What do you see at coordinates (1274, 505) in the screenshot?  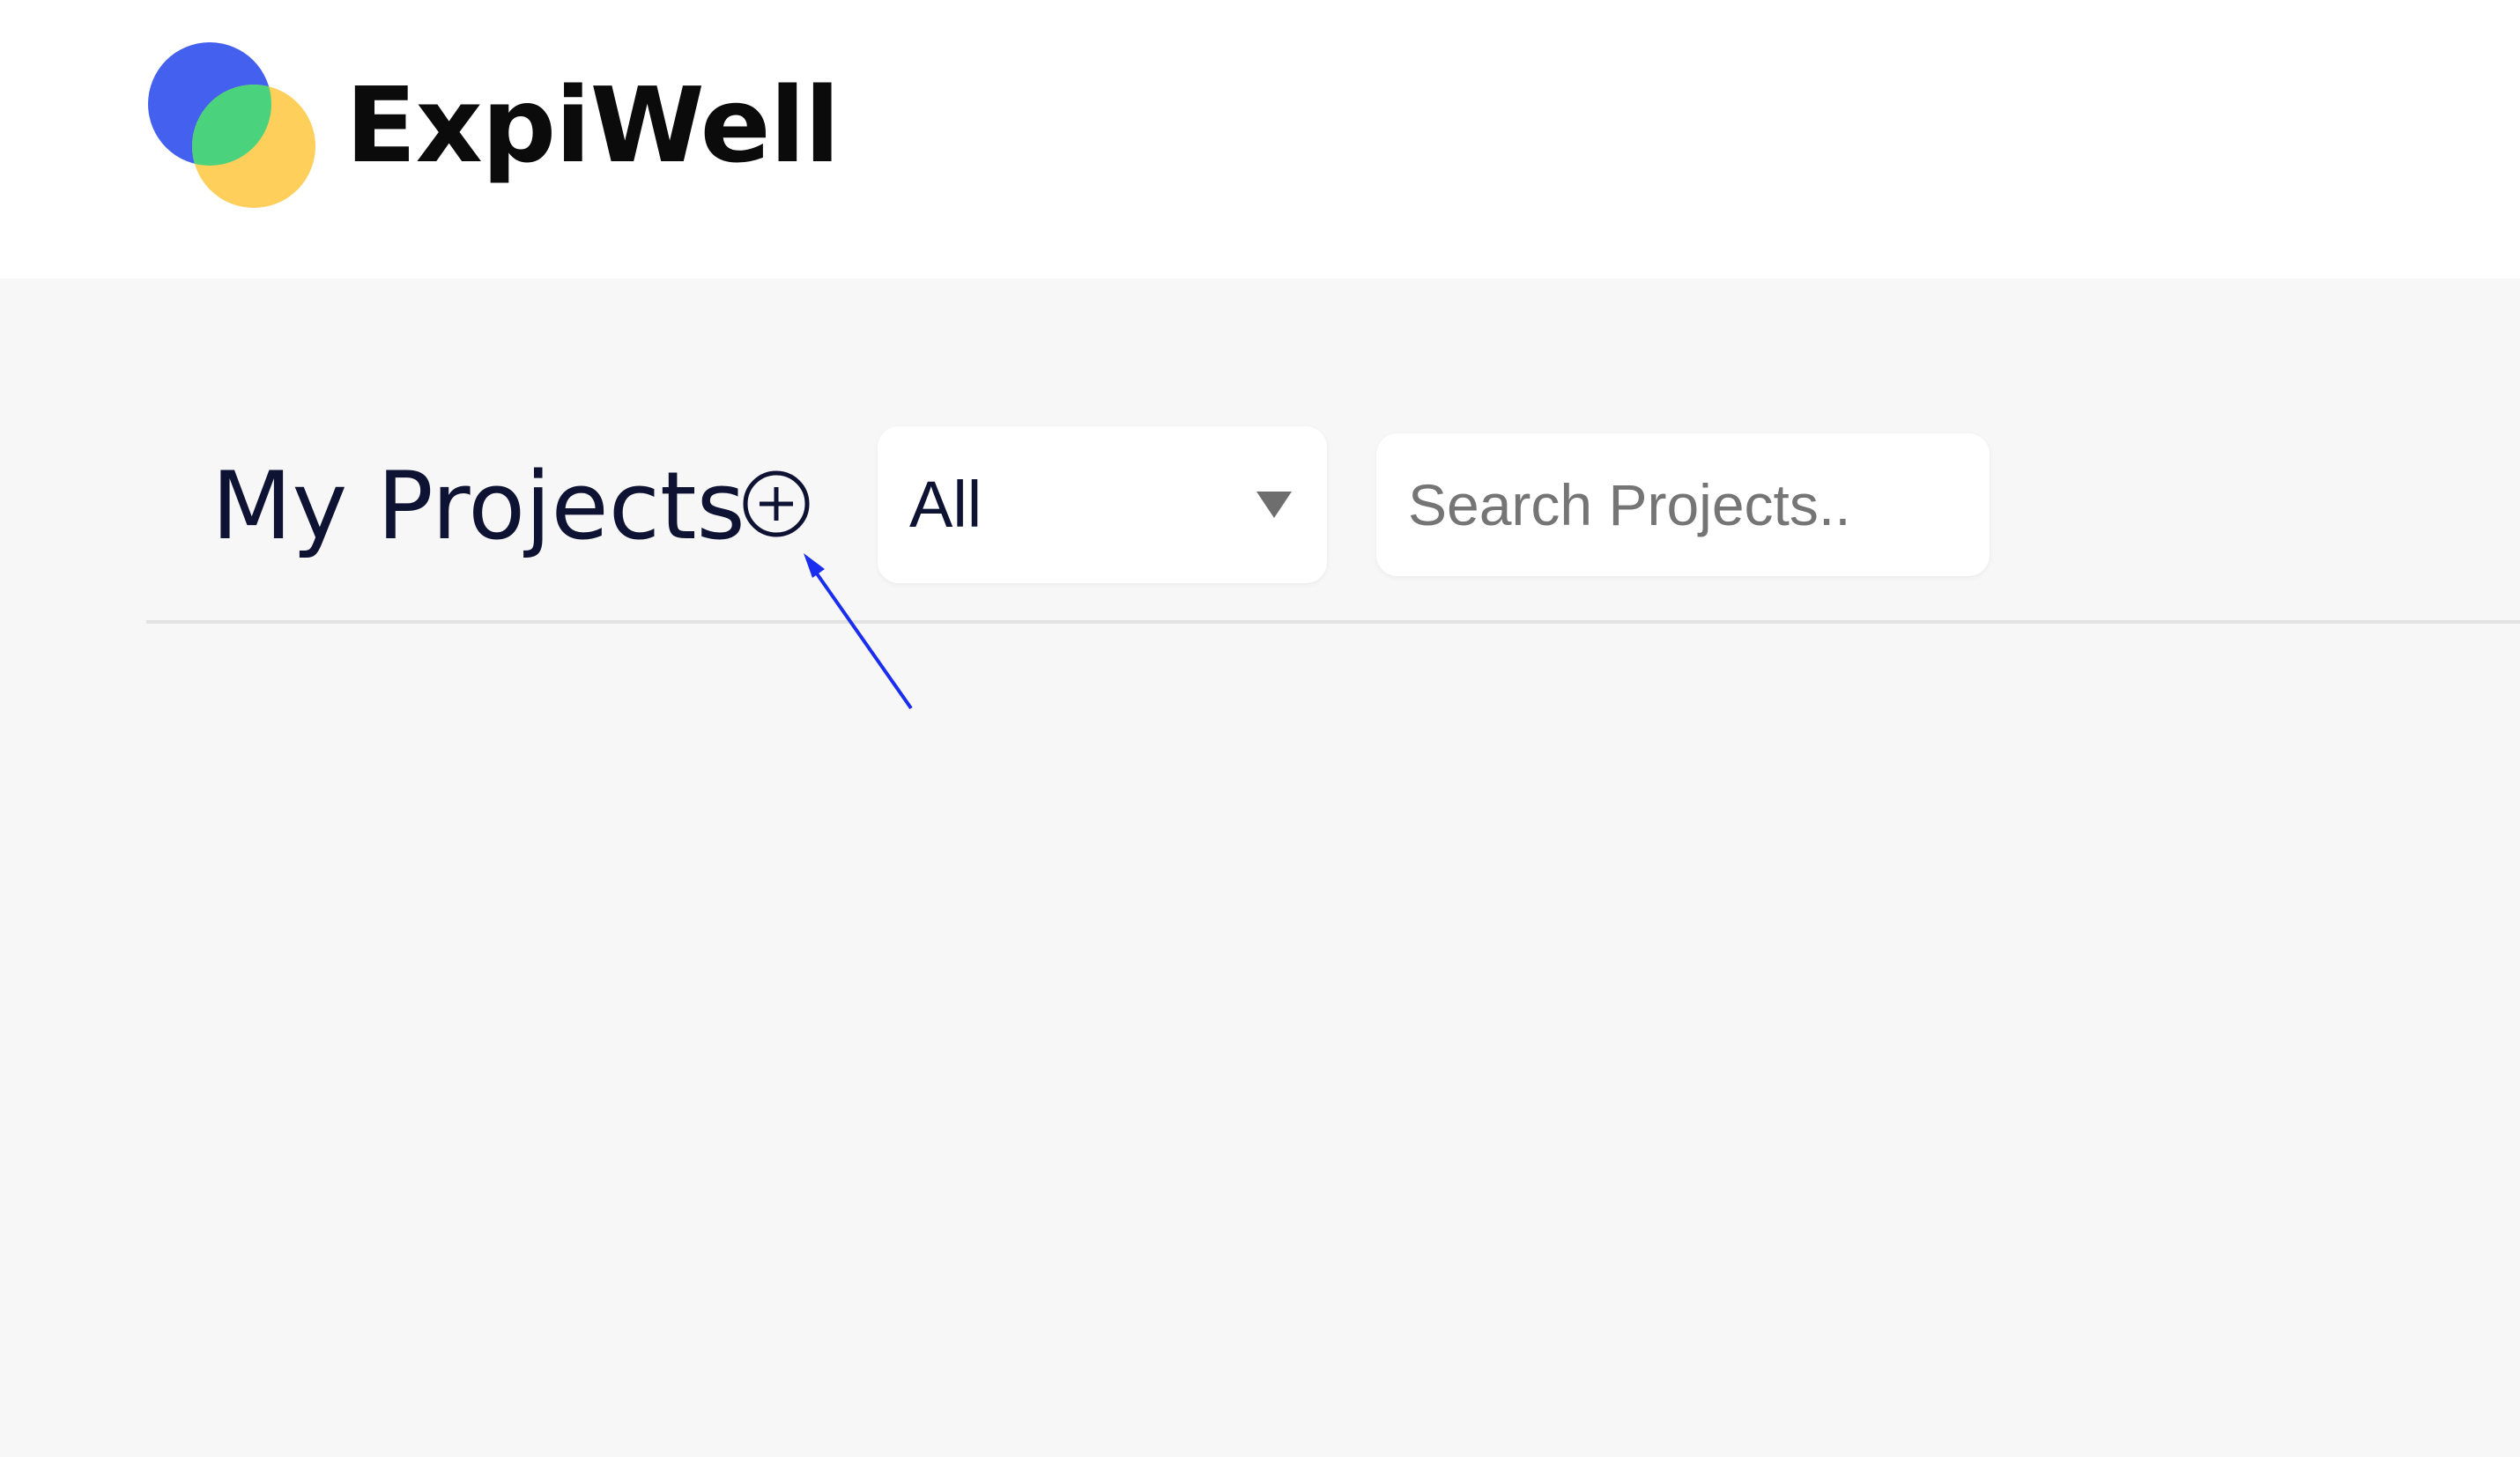 I see `caret-down-icon` at bounding box center [1274, 505].